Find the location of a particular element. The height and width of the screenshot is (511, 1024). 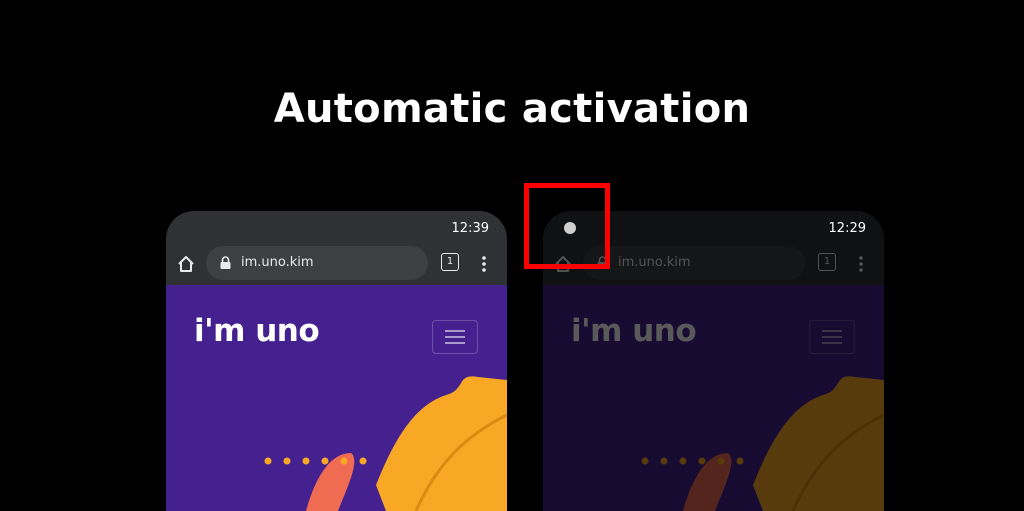

status-time: 12:29 is located at coordinates (847, 228).